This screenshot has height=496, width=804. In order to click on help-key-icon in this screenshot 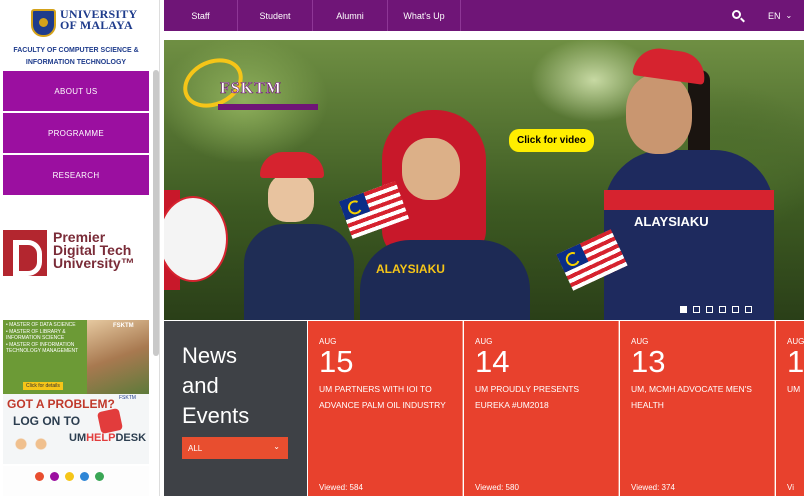, I will do `click(110, 421)`.